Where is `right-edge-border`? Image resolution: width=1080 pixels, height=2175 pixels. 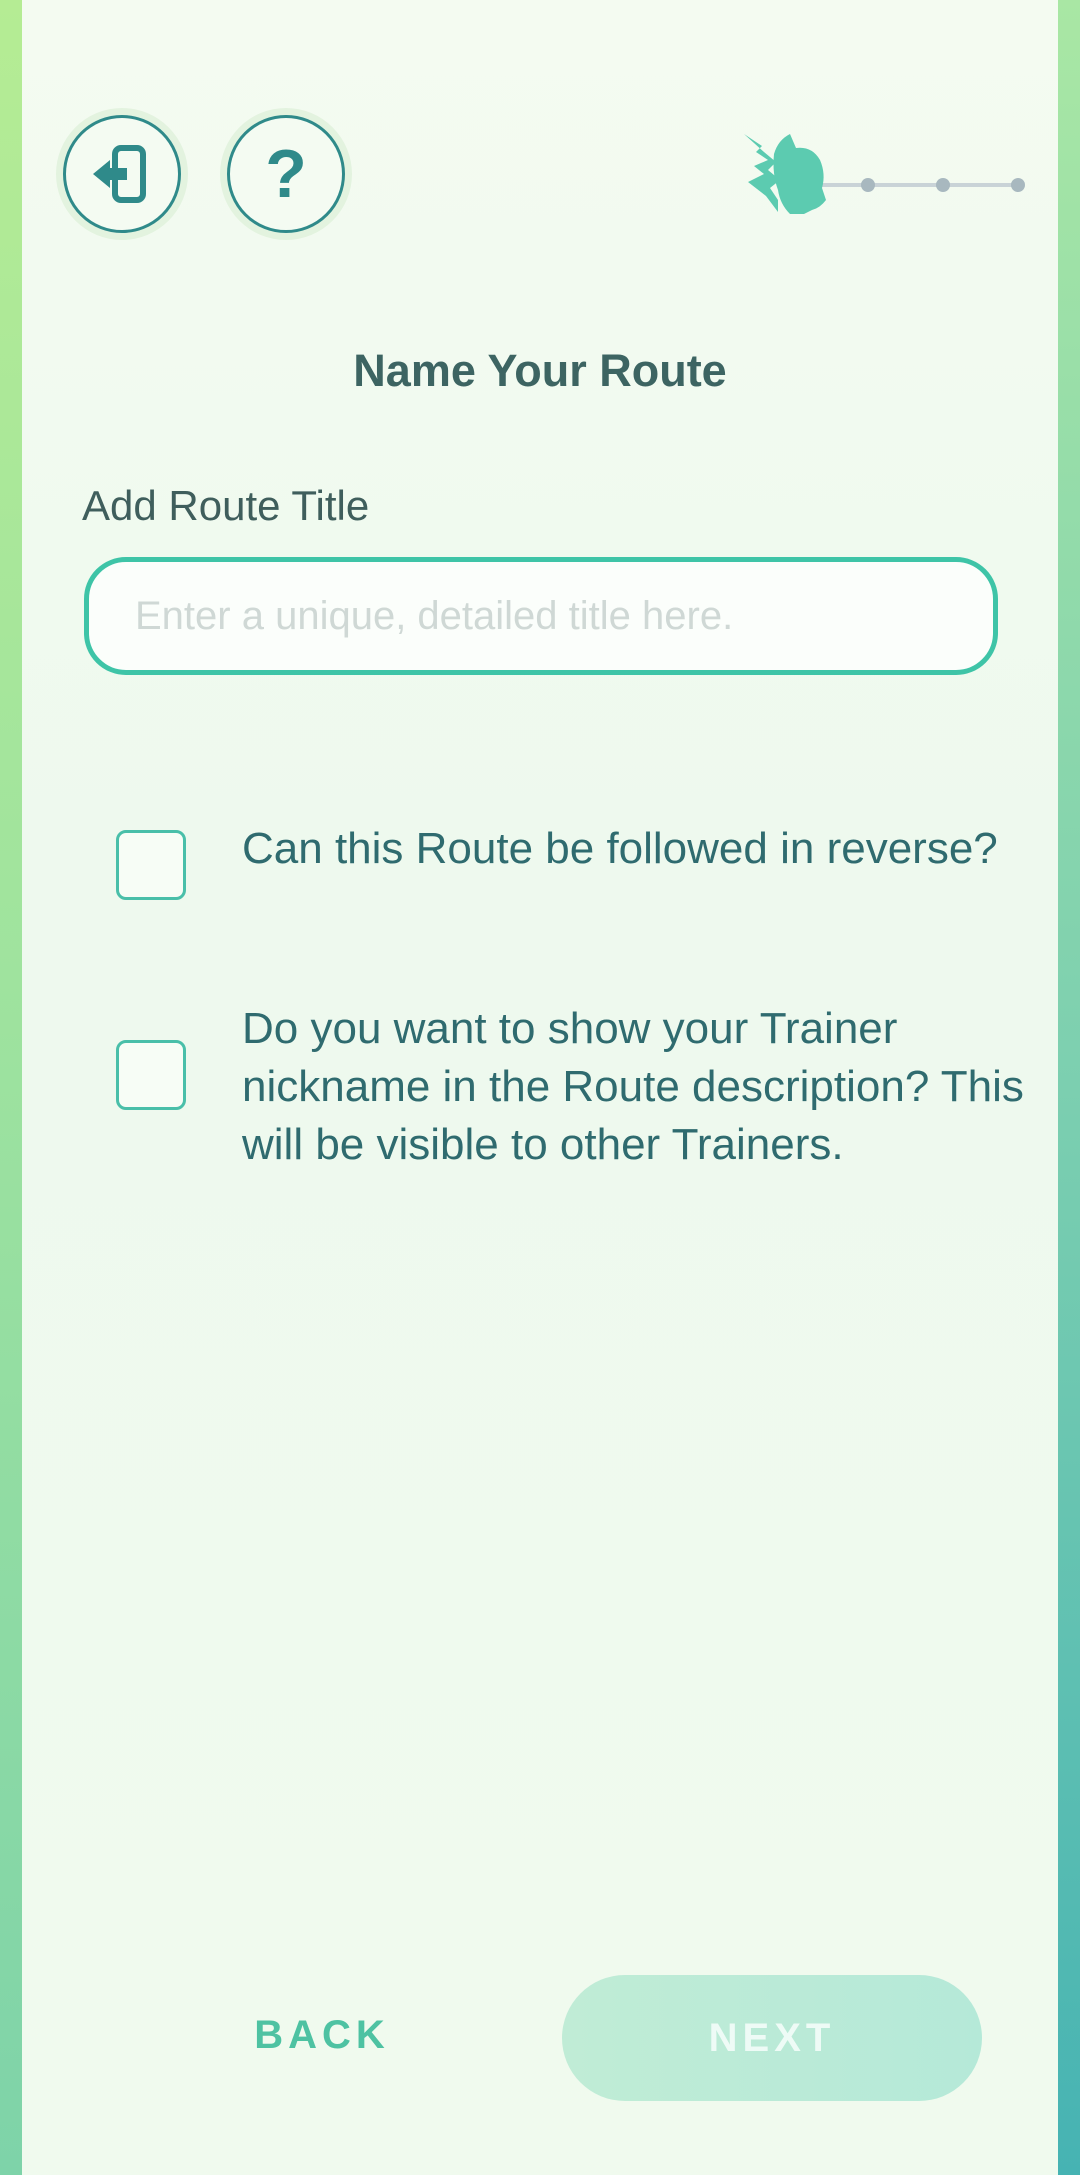
right-edge-border is located at coordinates (1069, 1087).